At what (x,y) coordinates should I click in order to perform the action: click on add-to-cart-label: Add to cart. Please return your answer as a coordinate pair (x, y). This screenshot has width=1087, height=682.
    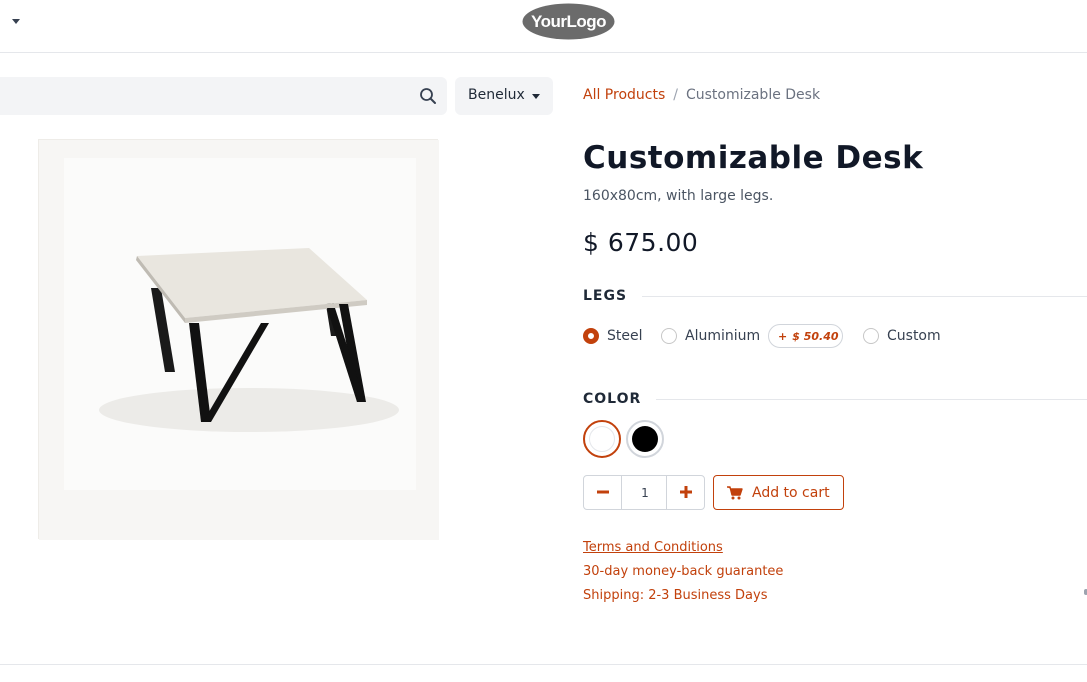
    Looking at the image, I should click on (791, 493).